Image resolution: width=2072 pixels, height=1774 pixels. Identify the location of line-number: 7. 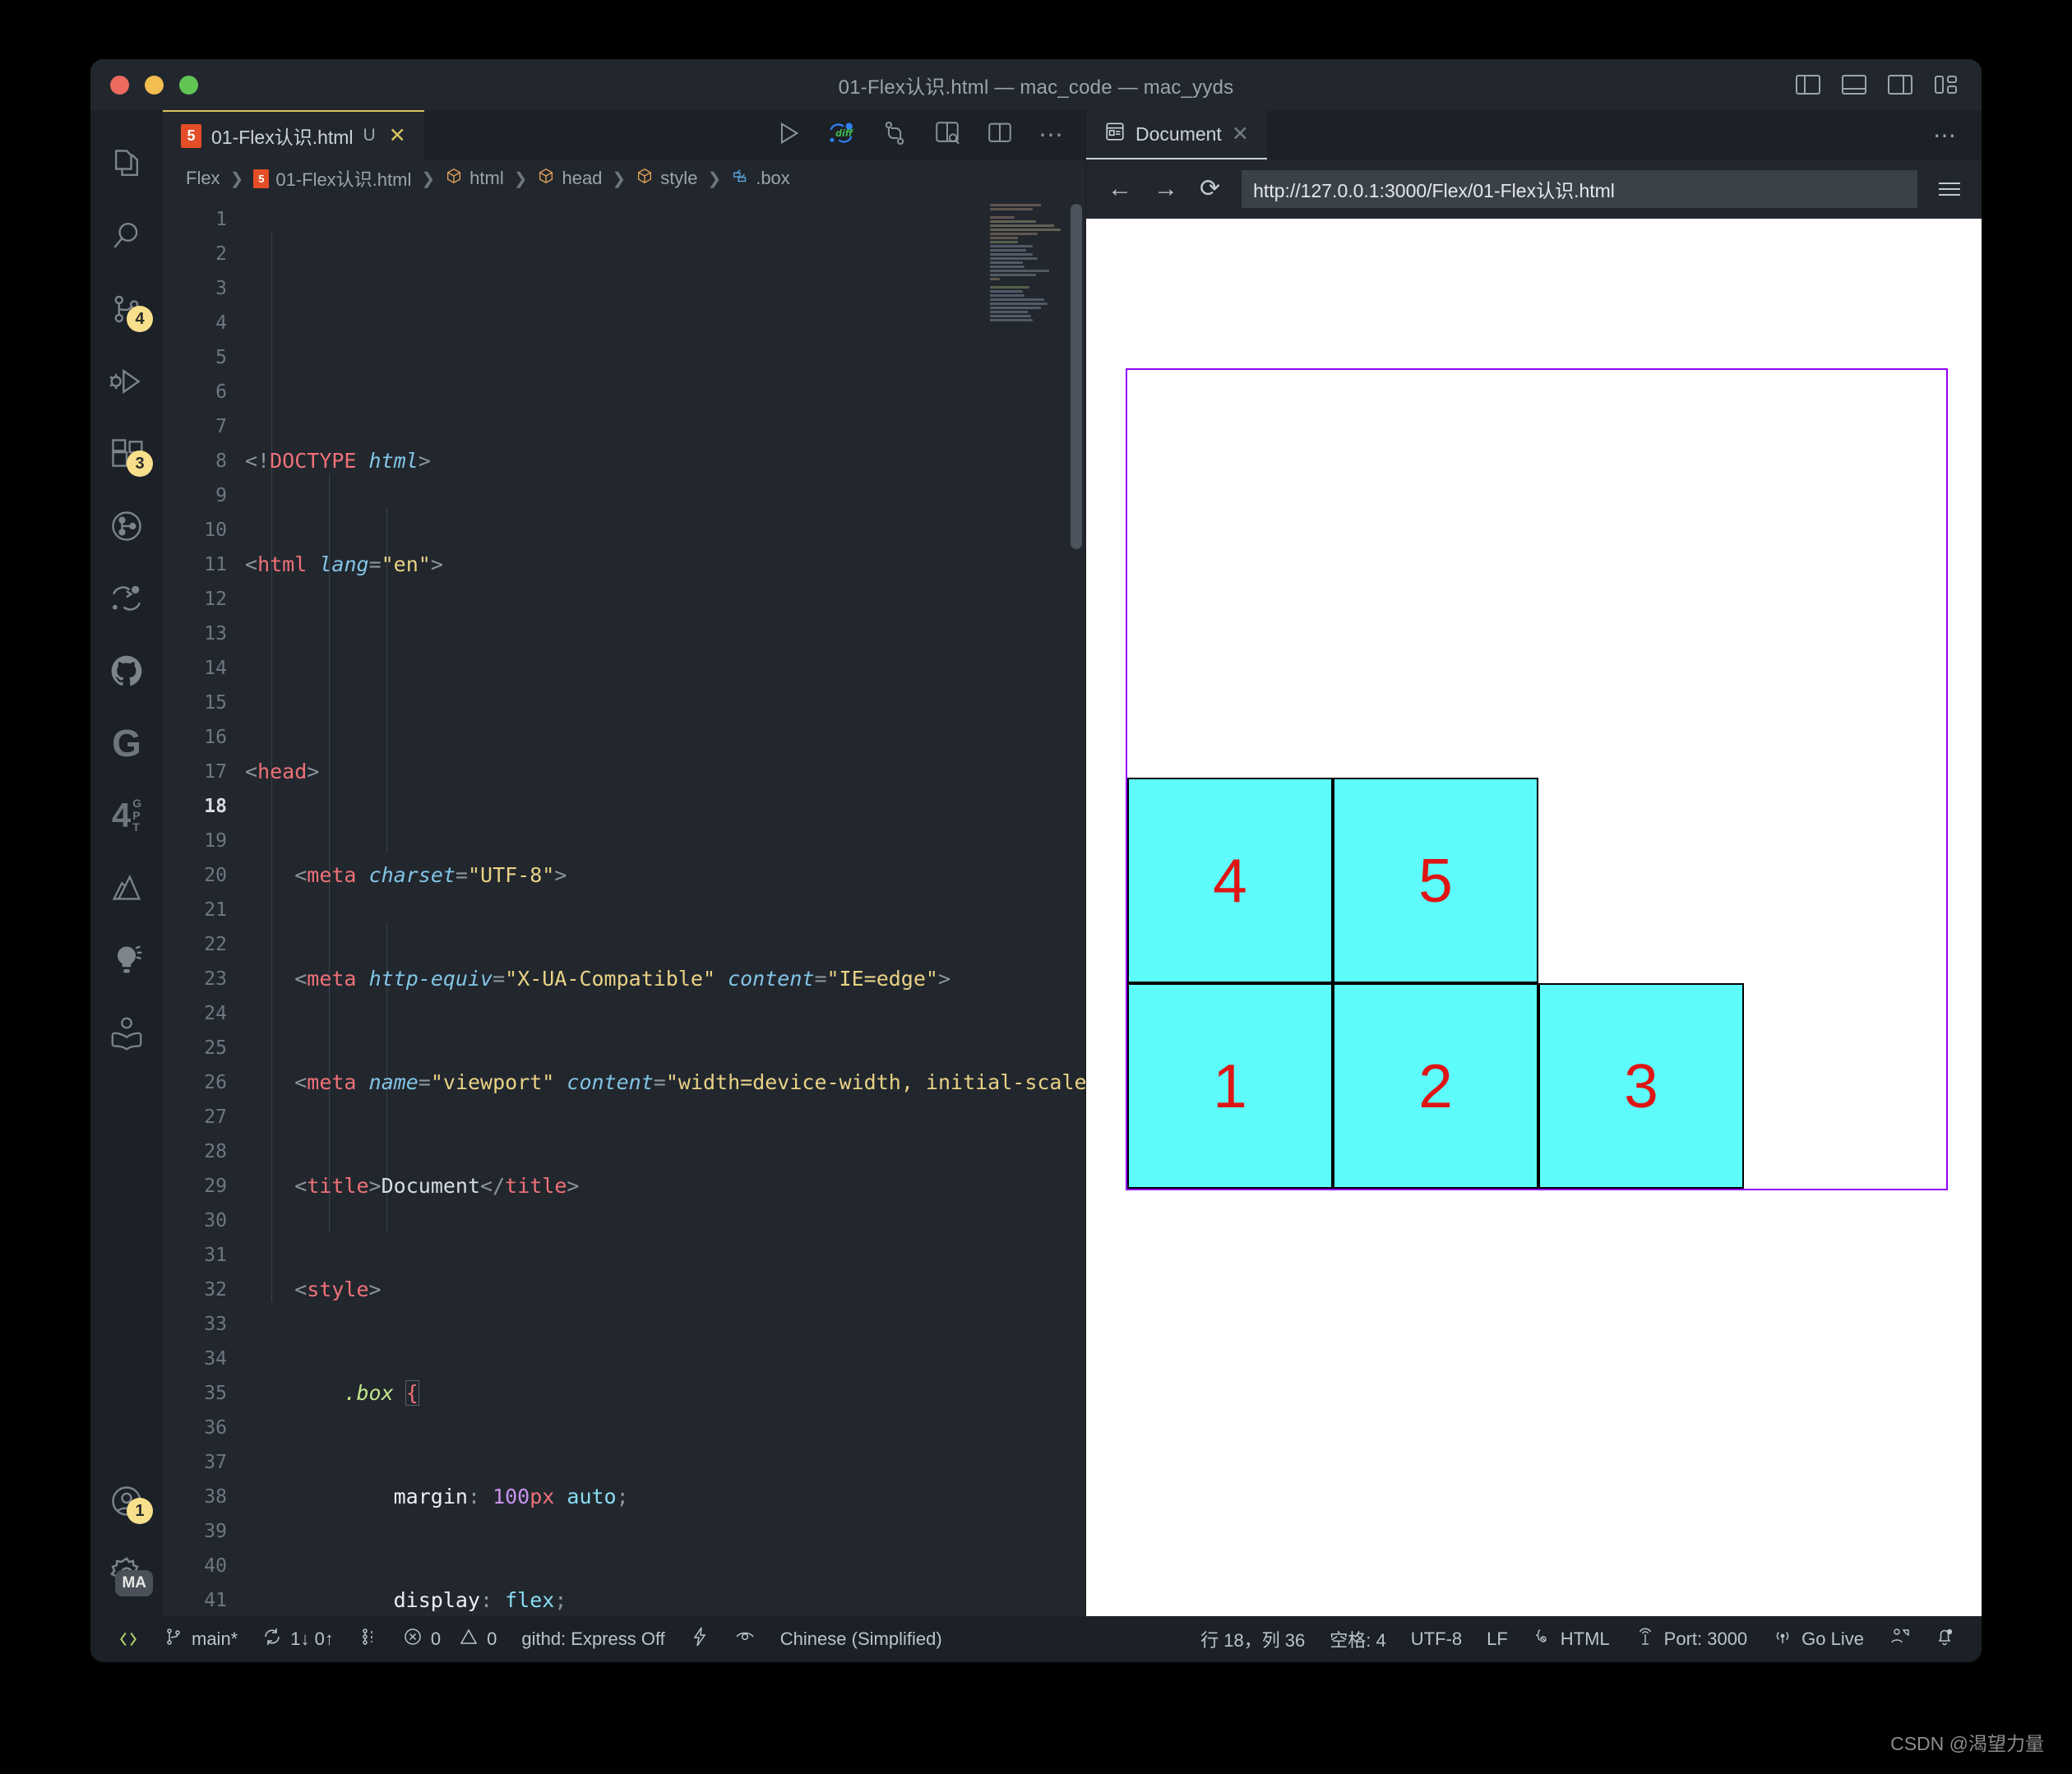
(221, 426).